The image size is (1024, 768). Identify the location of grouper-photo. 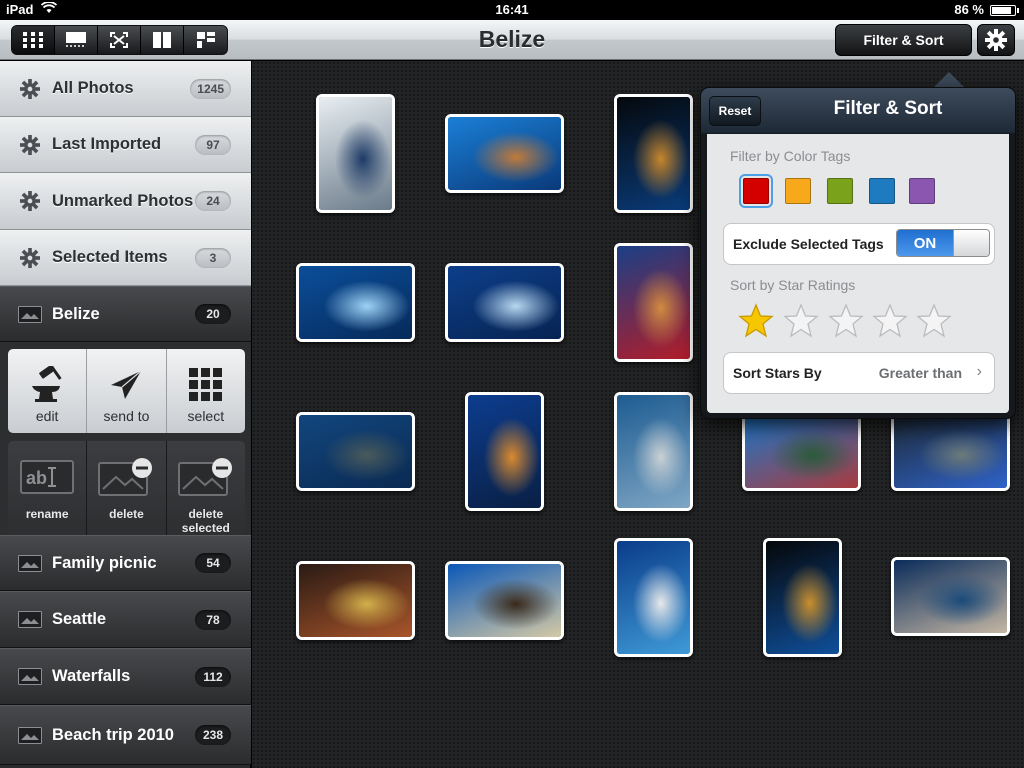
(355, 451).